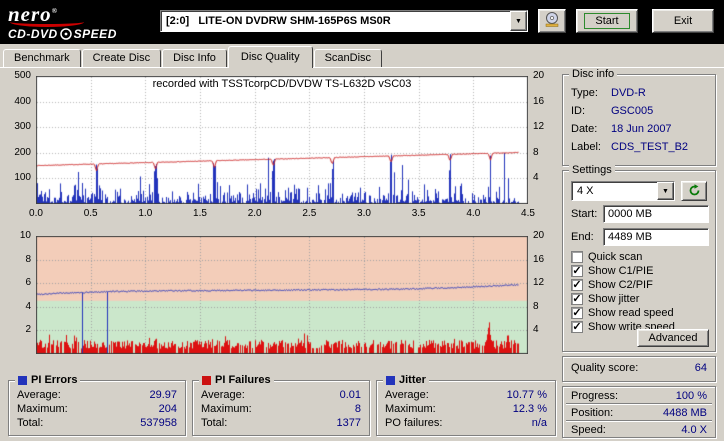 The image size is (724, 441). What do you see at coordinates (194, 58) in the screenshot?
I see `tab-disc-info: Disc Info` at bounding box center [194, 58].